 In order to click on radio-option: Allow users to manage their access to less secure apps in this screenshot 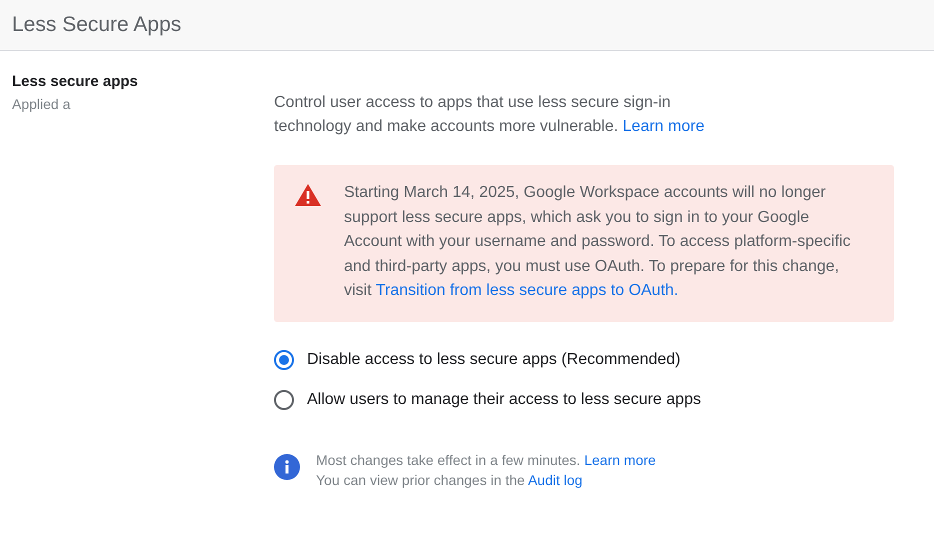, I will do `click(584, 400)`.